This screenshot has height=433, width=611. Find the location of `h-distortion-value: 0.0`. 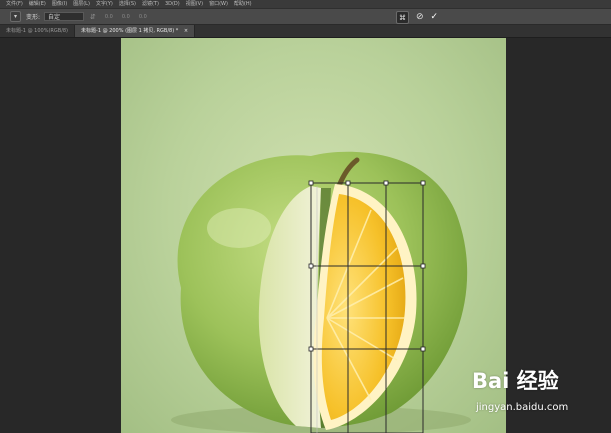

h-distortion-value: 0.0 is located at coordinates (125, 16).